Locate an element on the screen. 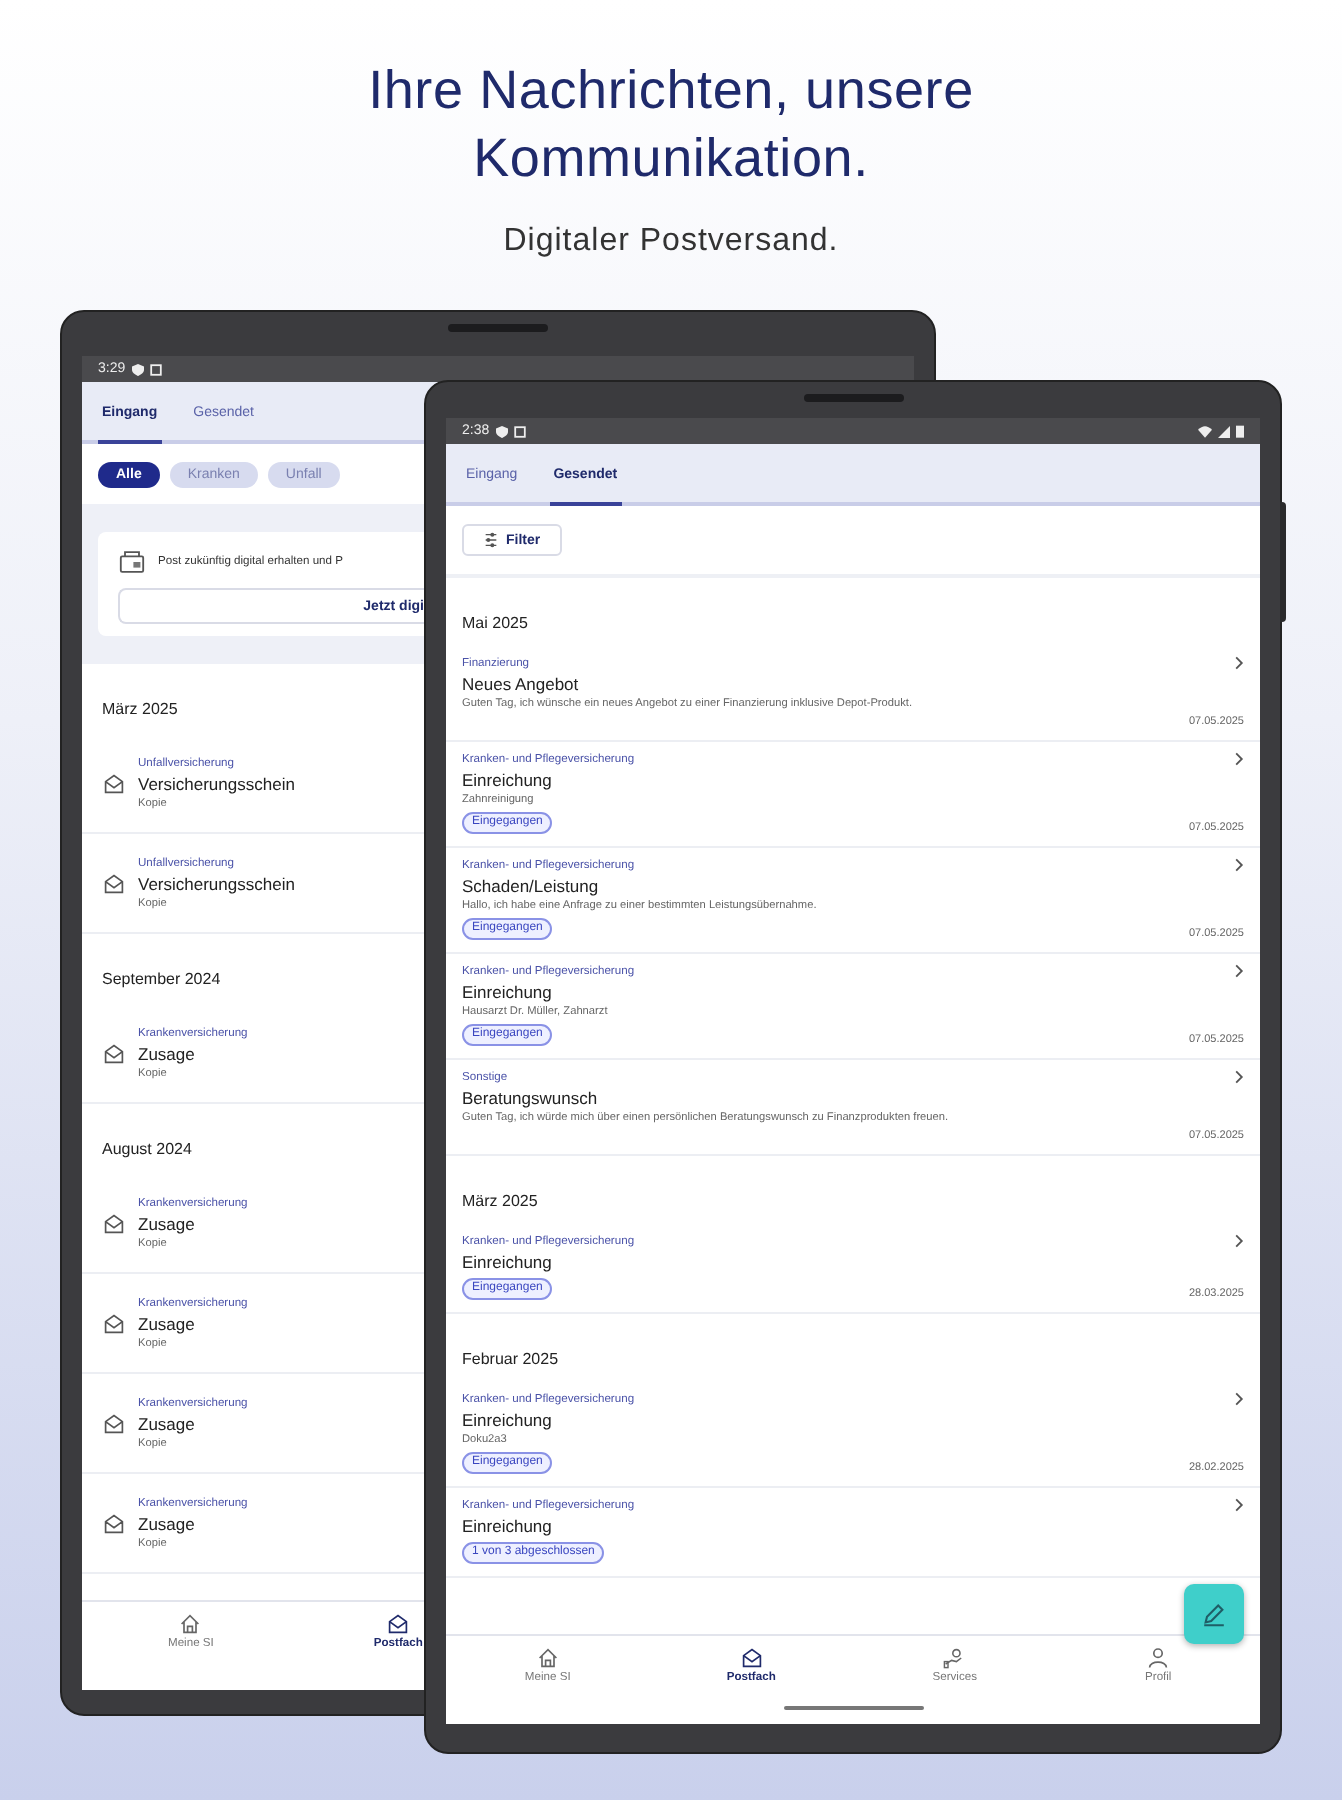 The width and height of the screenshot is (1342, 1800). person-icon is located at coordinates (1158, 1658).